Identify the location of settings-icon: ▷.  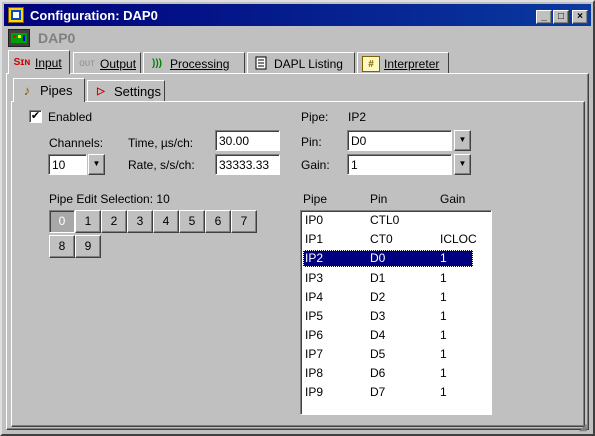
(101, 91).